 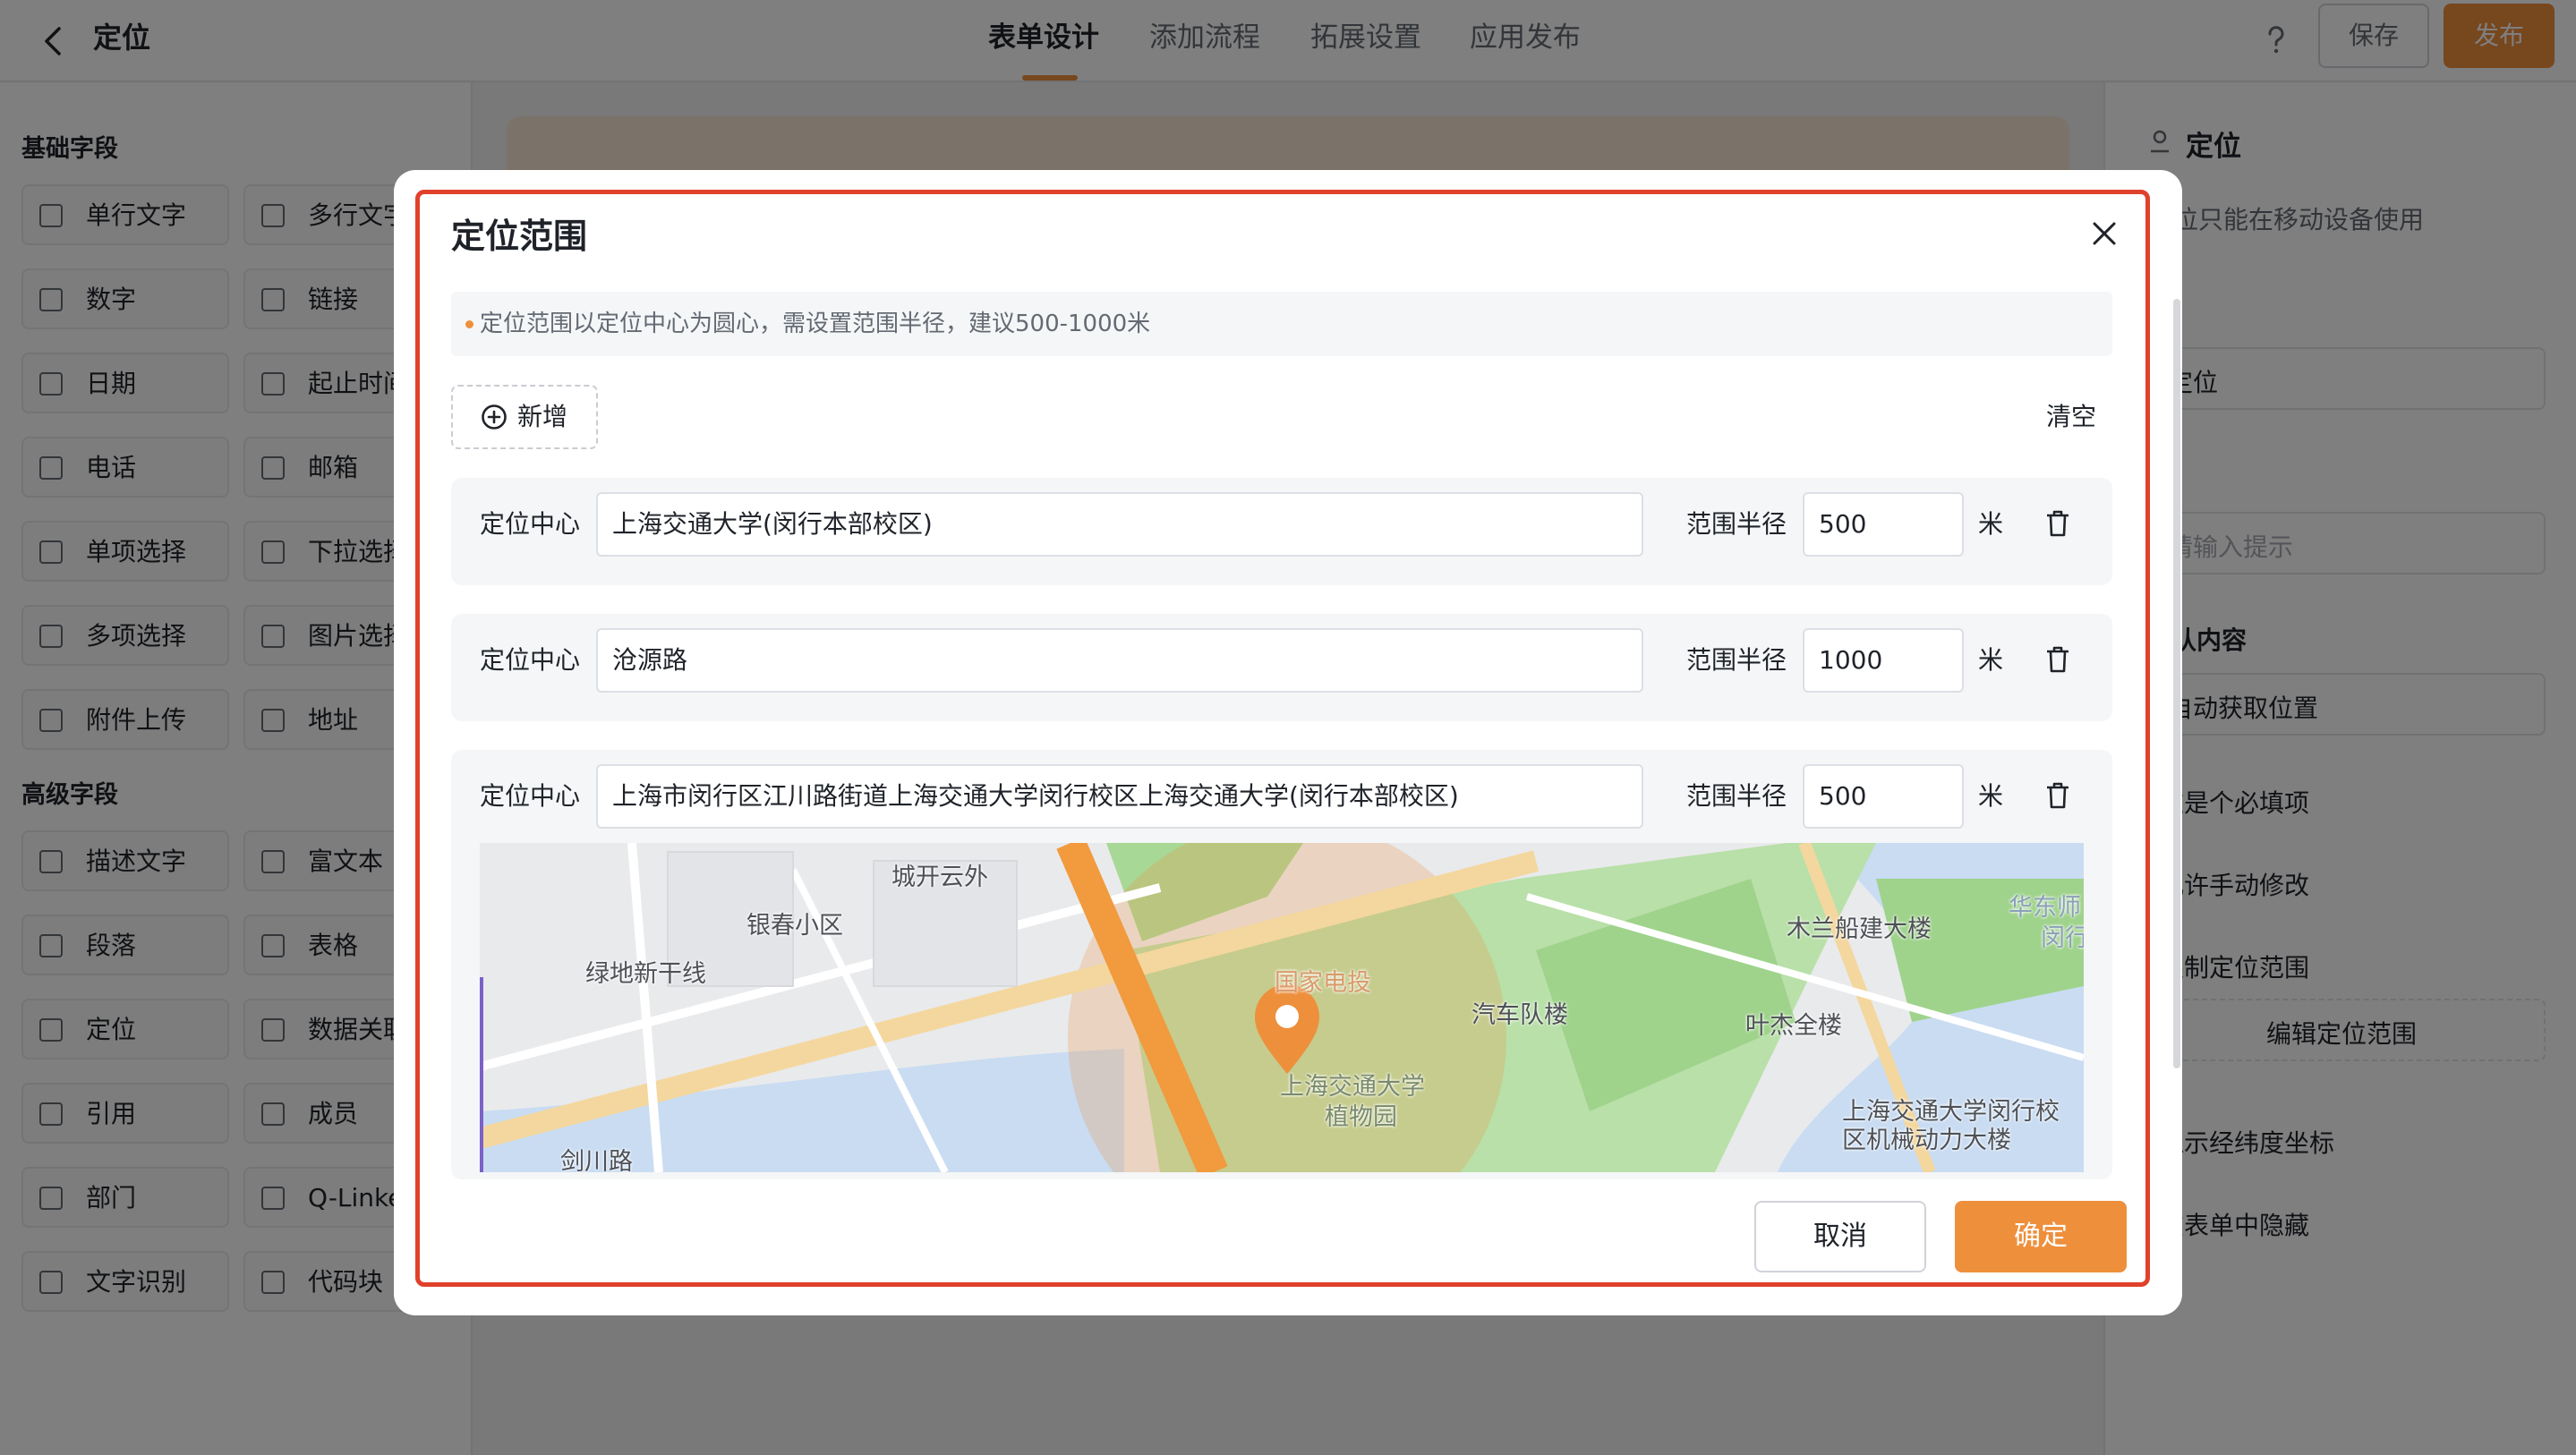 What do you see at coordinates (1119, 796) in the screenshot?
I see `center-input: 上海市闵行区江川路街道上海交通大学闵行校区上海交通大学(闵行本部校区)` at bounding box center [1119, 796].